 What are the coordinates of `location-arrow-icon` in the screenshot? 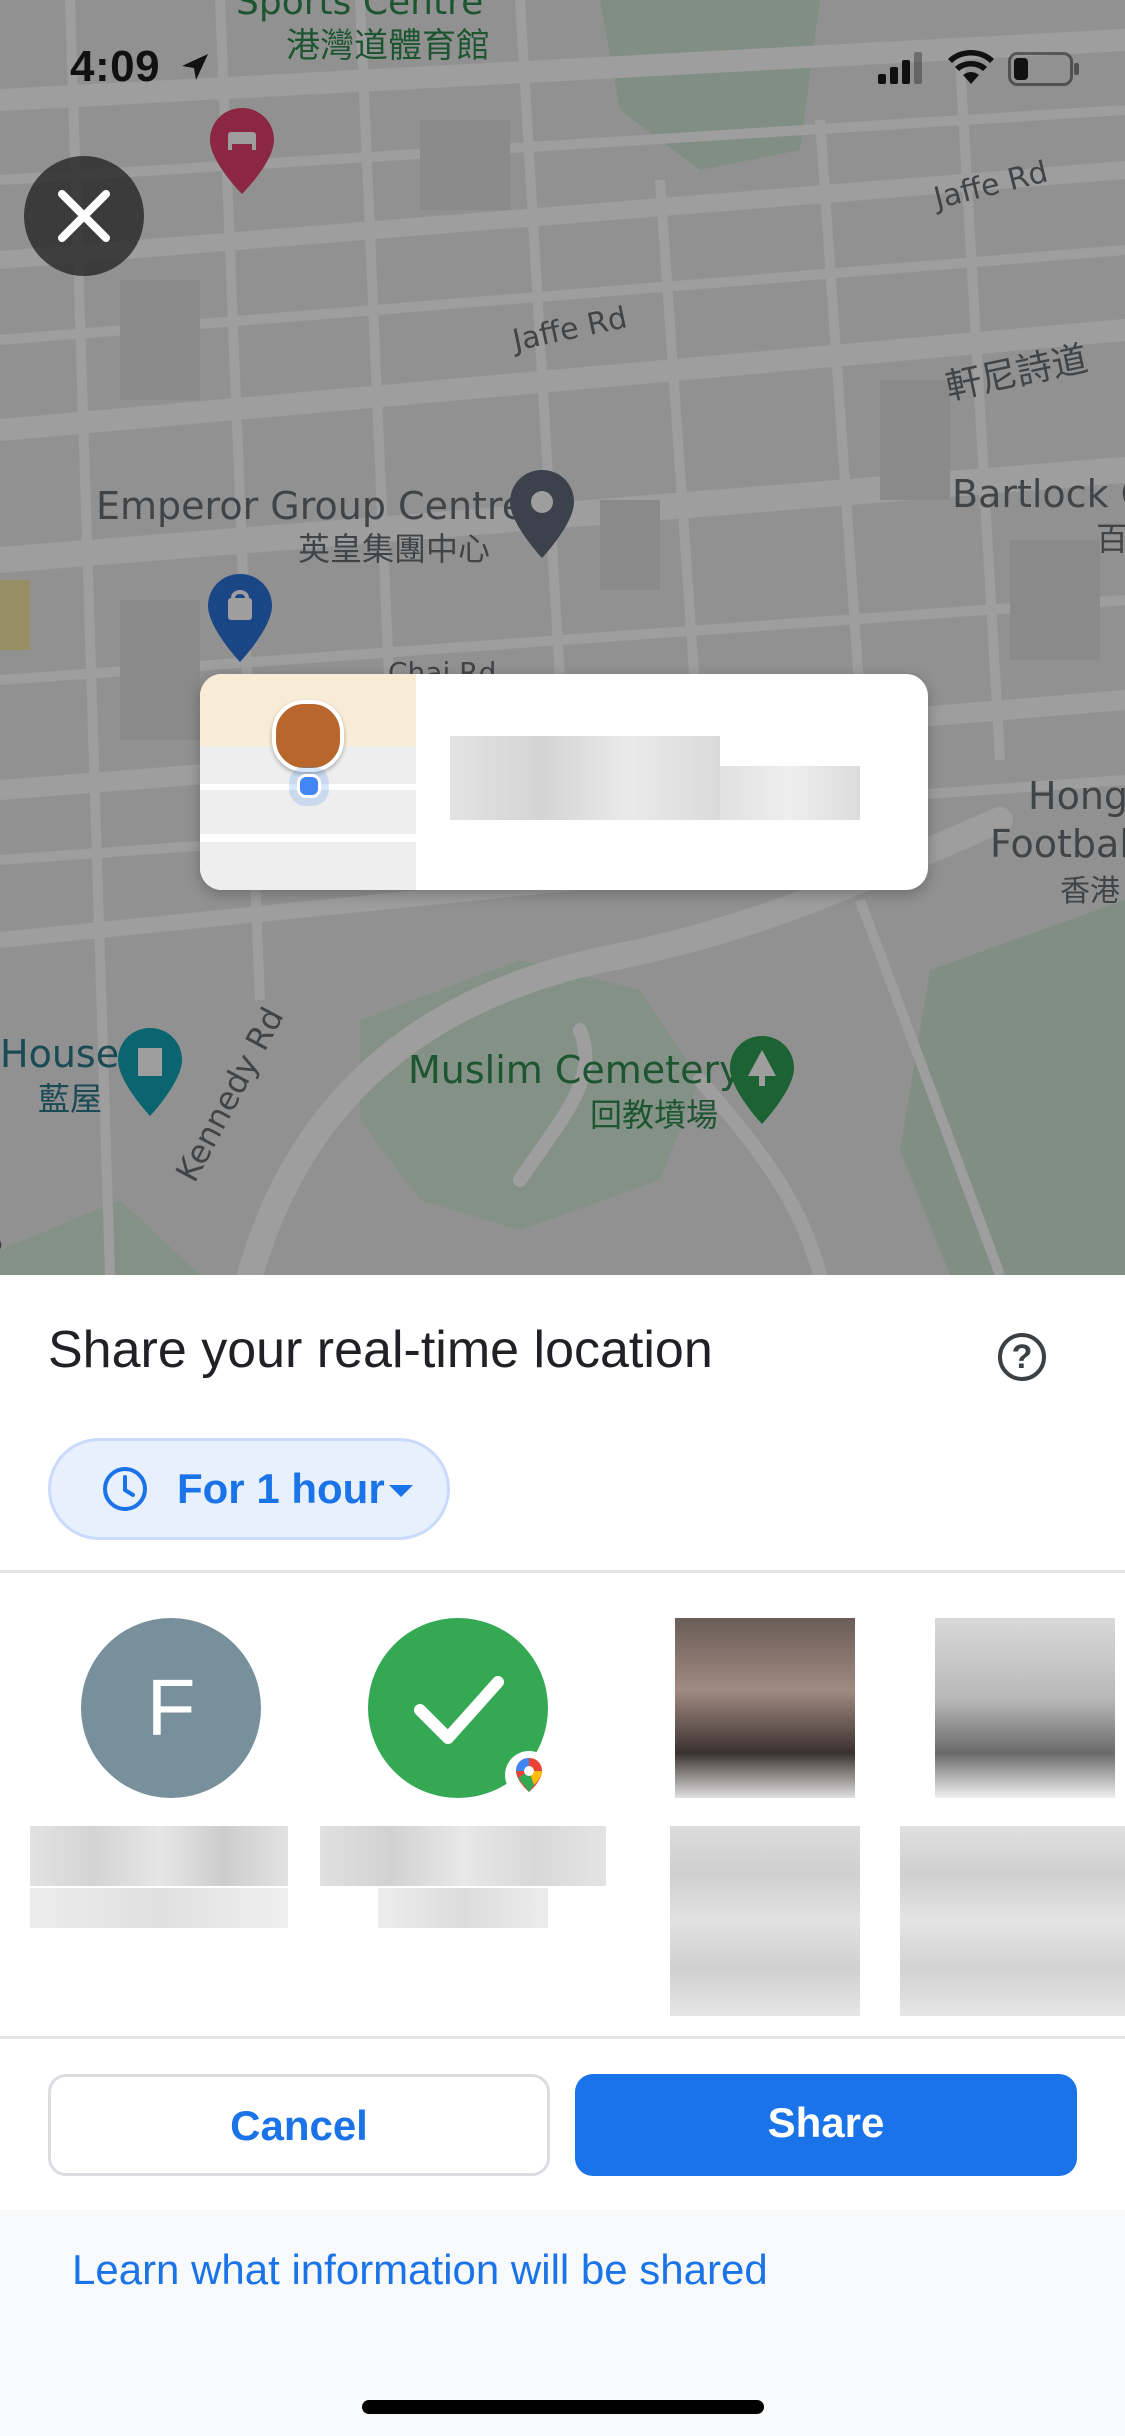 It's located at (195, 67).